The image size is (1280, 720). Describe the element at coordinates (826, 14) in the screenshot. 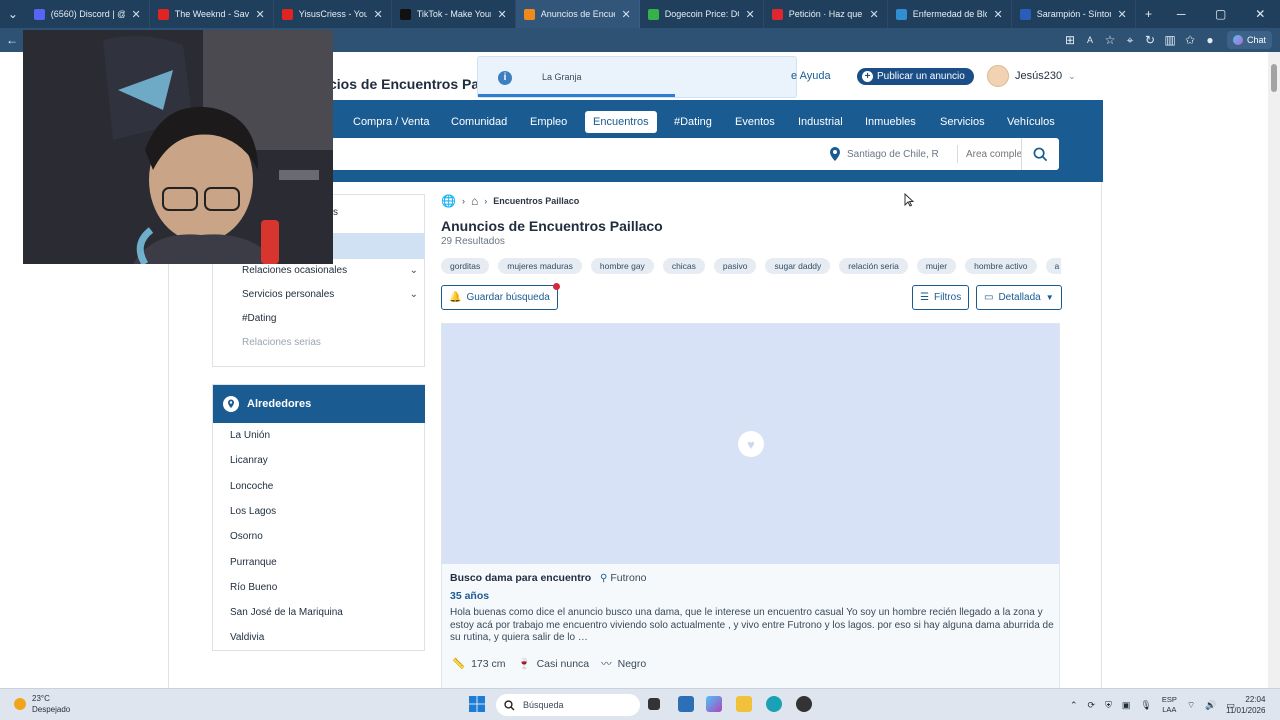

I see `browser-tab: Petición · Haz que el tra ✕` at that location.